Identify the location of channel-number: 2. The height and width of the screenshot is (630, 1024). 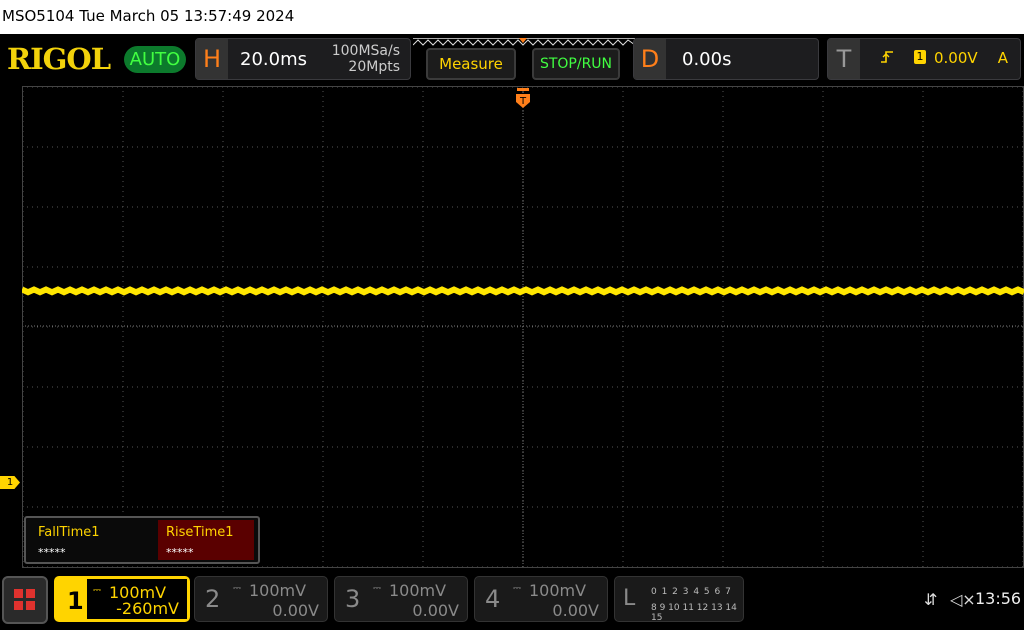
(213, 599).